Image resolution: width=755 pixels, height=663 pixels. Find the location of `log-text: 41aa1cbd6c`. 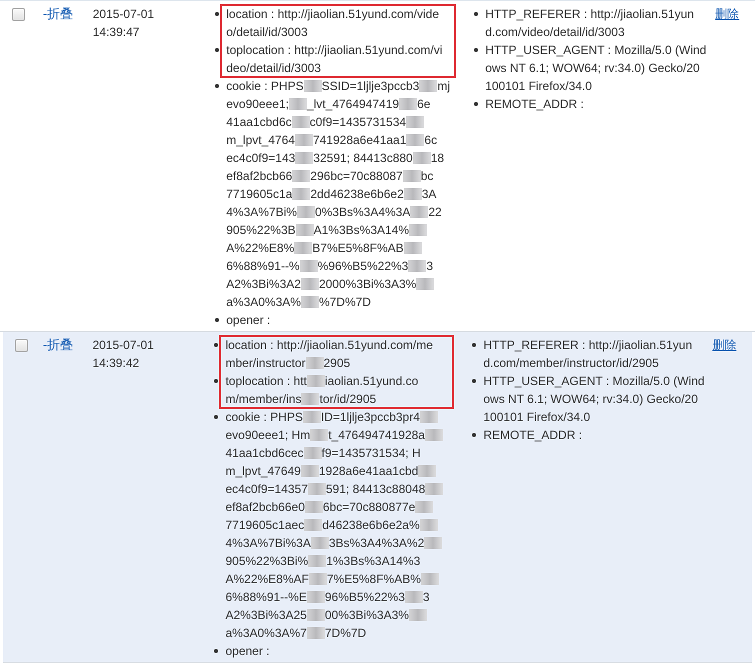

log-text: 41aa1cbd6c is located at coordinates (259, 122).